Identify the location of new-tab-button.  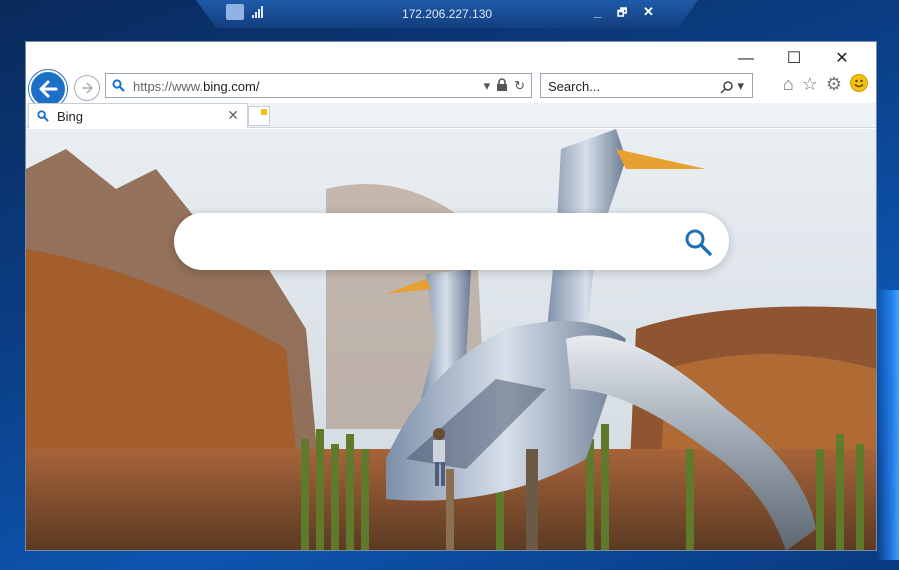
(259, 116).